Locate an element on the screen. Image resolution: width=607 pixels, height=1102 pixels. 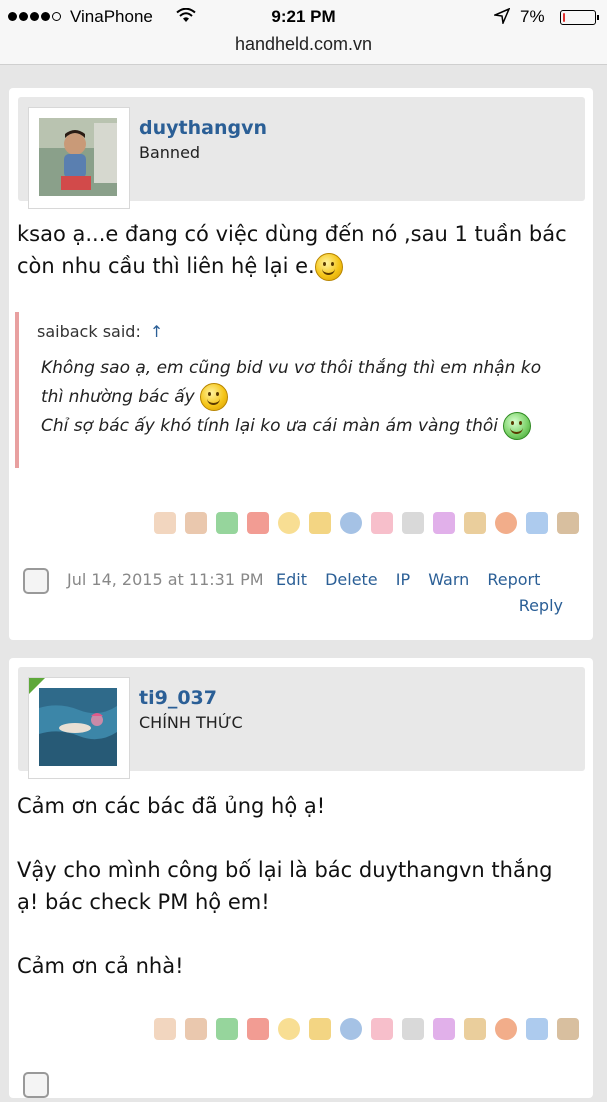
location-arrow-icon is located at coordinates (501, 18).